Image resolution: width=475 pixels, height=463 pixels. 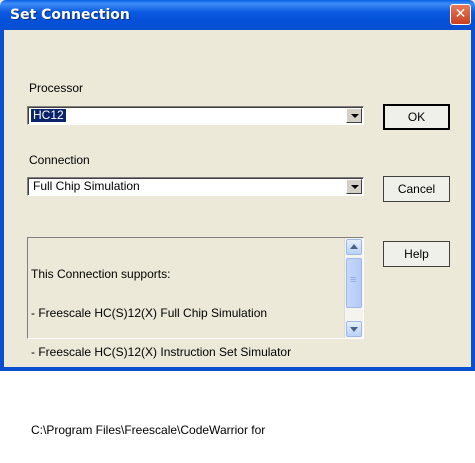 I want to click on scroll-up-icon, so click(x=354, y=247).